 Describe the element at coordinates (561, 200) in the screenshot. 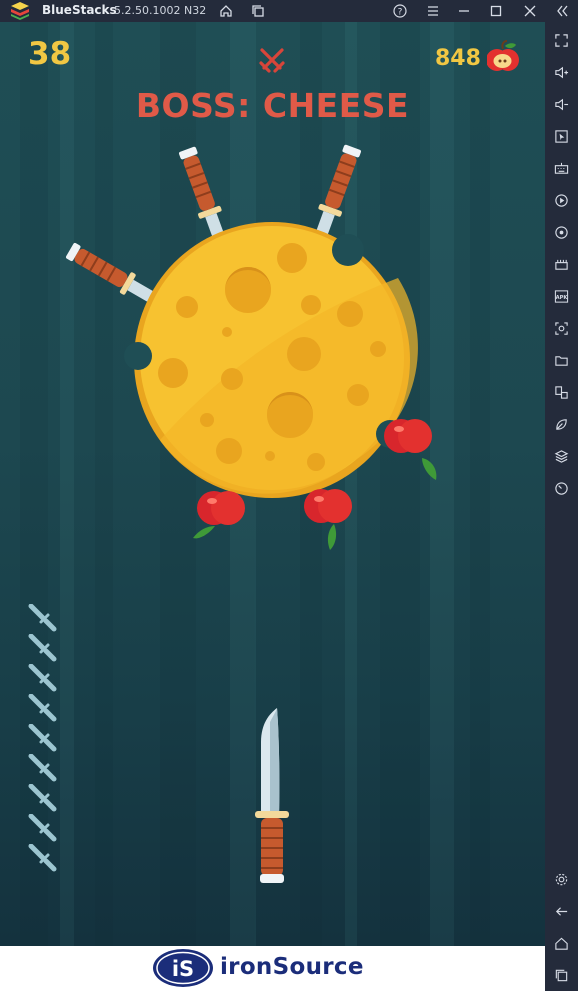

I see `macro-record-icon` at that location.